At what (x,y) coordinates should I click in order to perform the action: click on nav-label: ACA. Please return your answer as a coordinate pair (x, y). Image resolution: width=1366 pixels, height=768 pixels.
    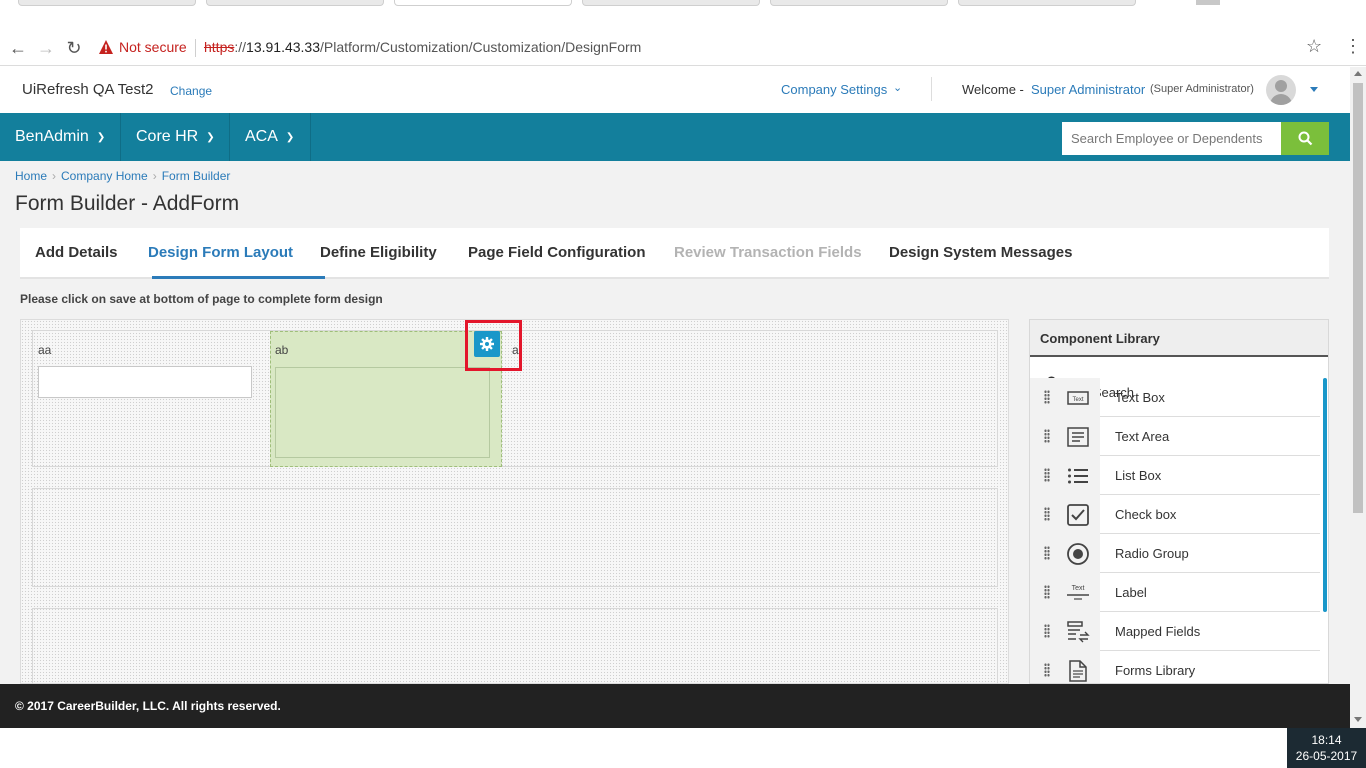
    Looking at the image, I should click on (261, 136).